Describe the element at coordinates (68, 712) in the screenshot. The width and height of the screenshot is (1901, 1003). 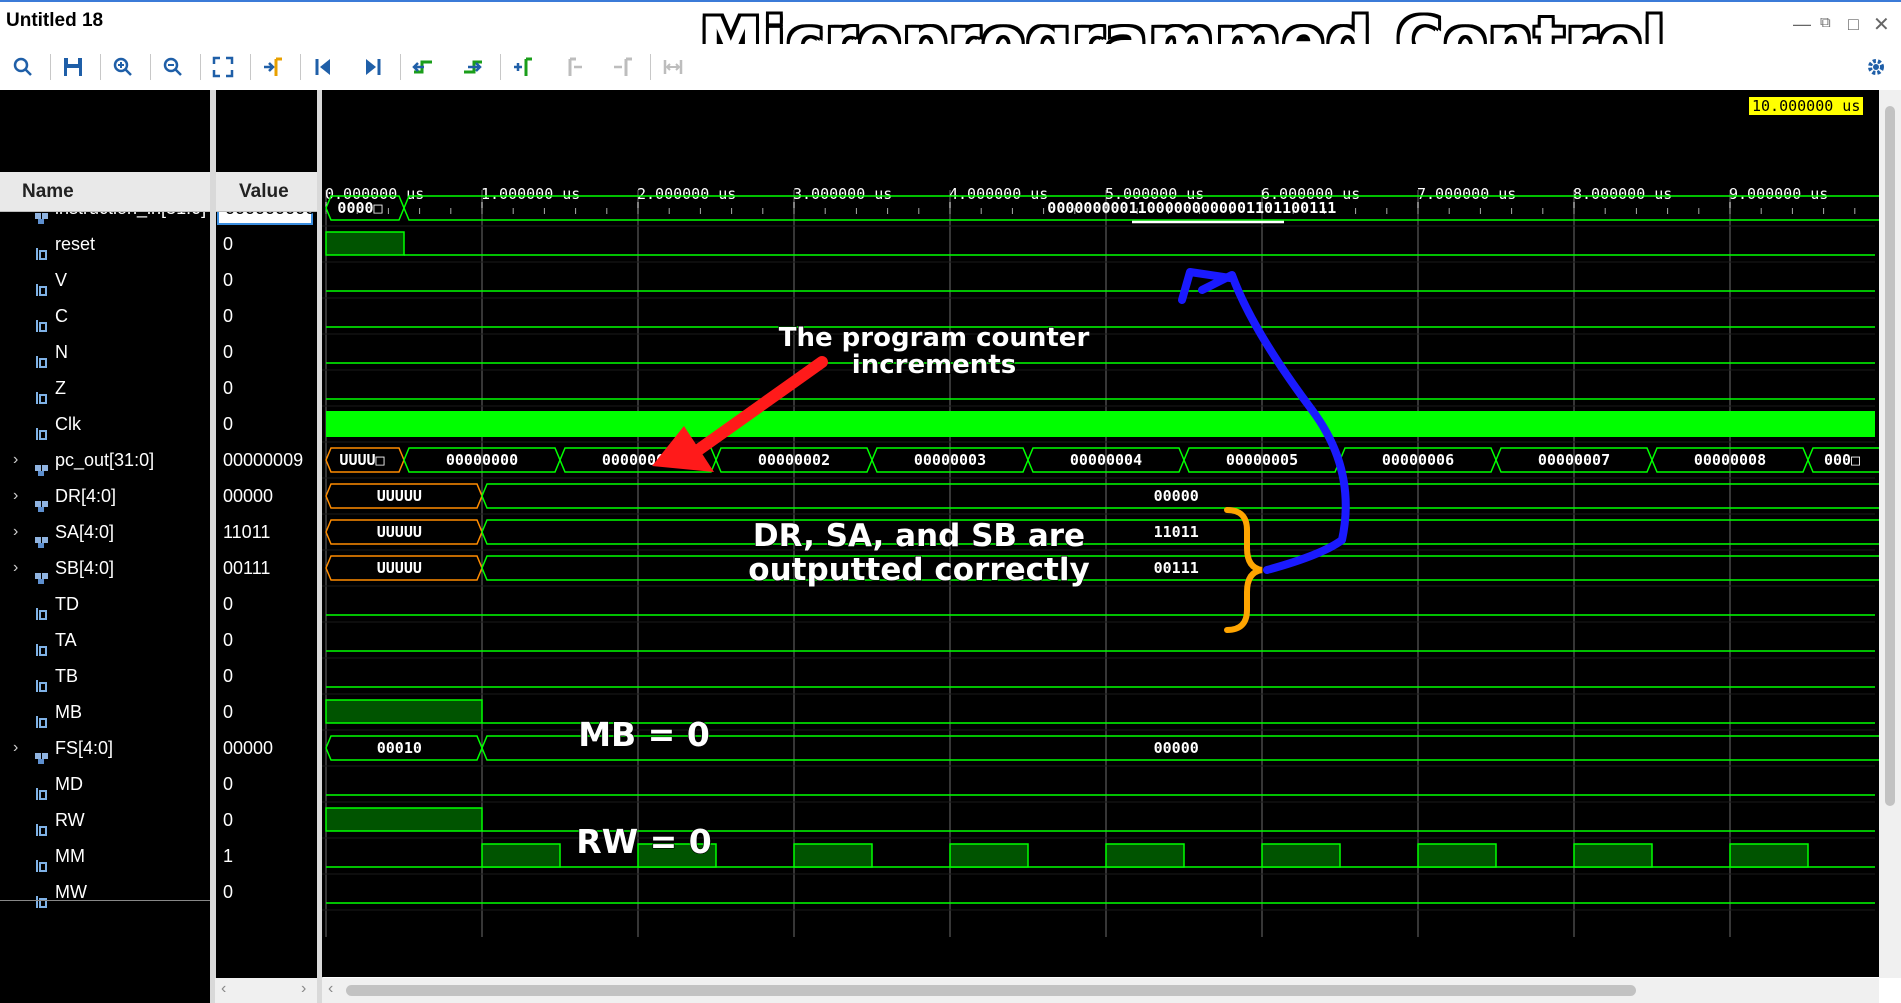
I see `signal-name: MB` at that location.